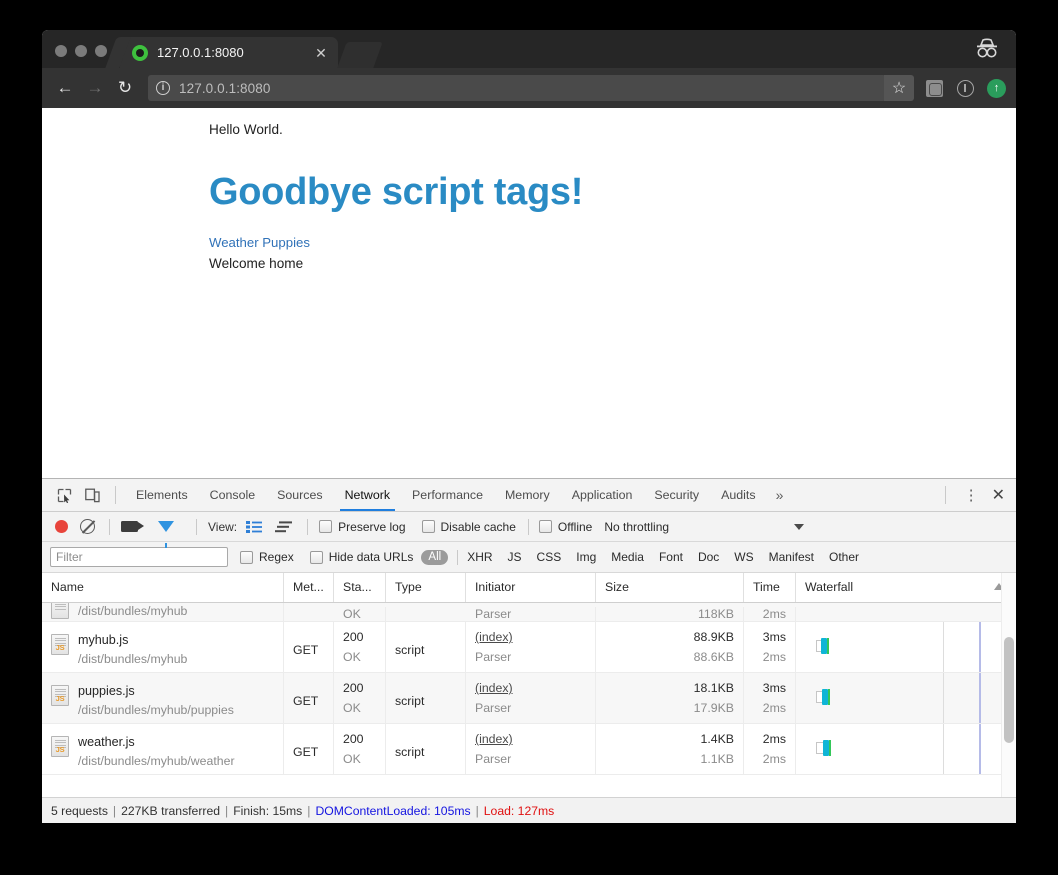 The height and width of the screenshot is (875, 1058). Describe the element at coordinates (971, 495) in the screenshot. I see `devtools-menu-icon: ⋮` at that location.